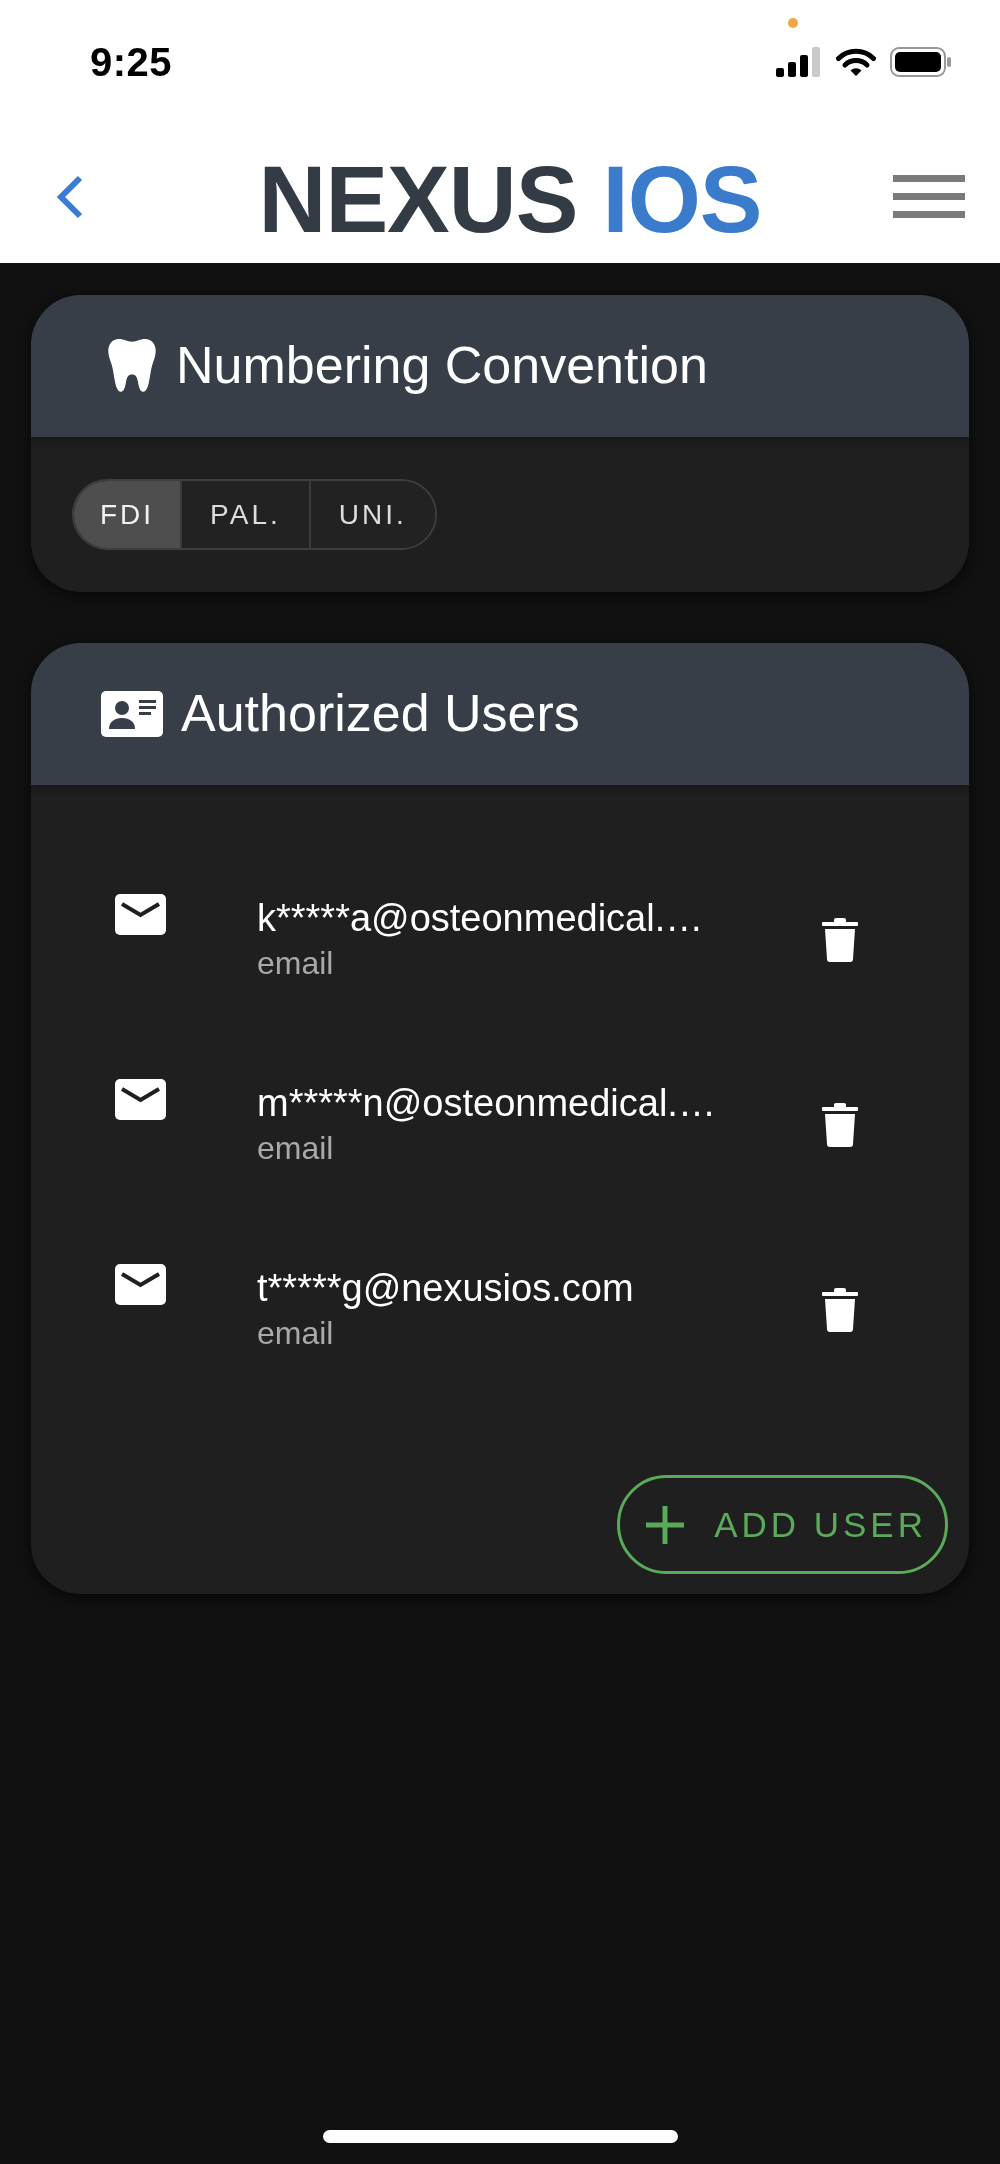  Describe the element at coordinates (799, 62) in the screenshot. I see `signal-icon` at that location.